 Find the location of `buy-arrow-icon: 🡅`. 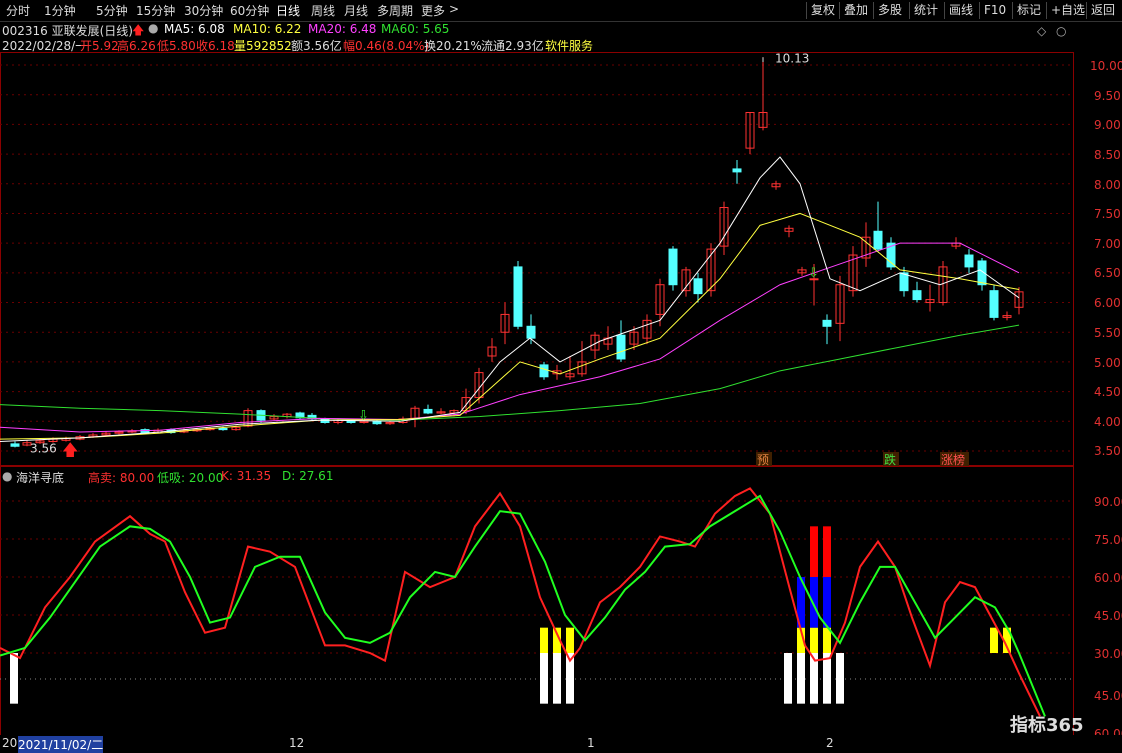

buy-arrow-icon: 🡅 is located at coordinates (70, 449).